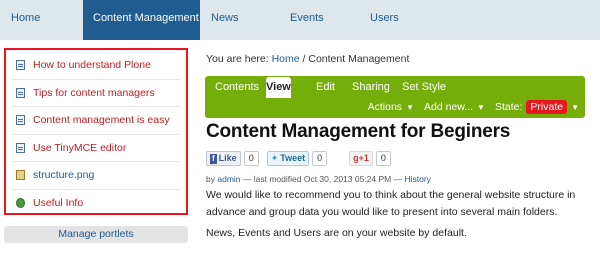 The height and width of the screenshot is (257, 600). Describe the element at coordinates (64, 175) in the screenshot. I see `portlet-item-label: structure.png` at that location.